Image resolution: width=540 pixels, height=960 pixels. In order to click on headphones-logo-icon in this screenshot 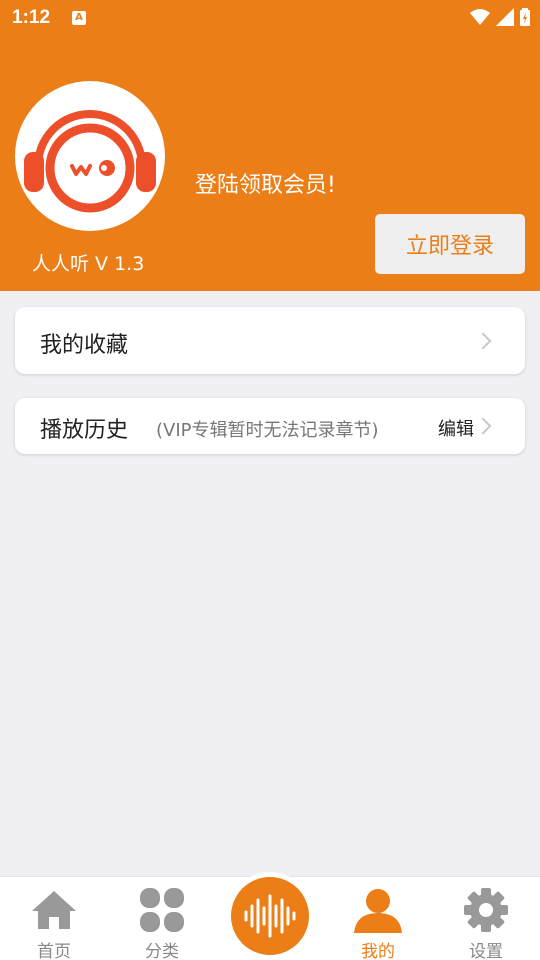, I will do `click(90, 161)`.